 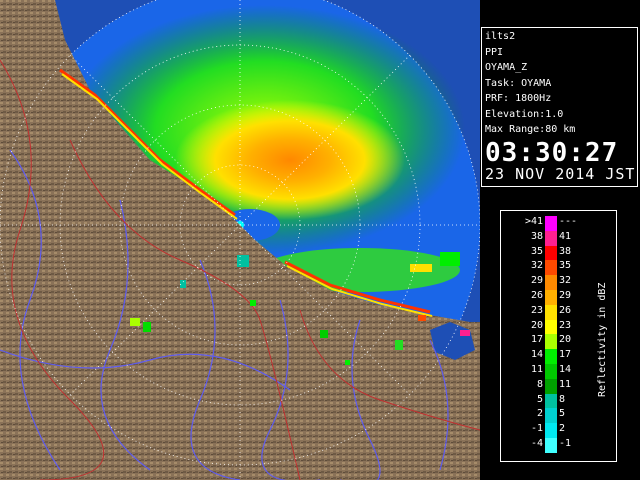 What do you see at coordinates (565, 340) in the screenshot?
I see `legend-high-label: 20` at bounding box center [565, 340].